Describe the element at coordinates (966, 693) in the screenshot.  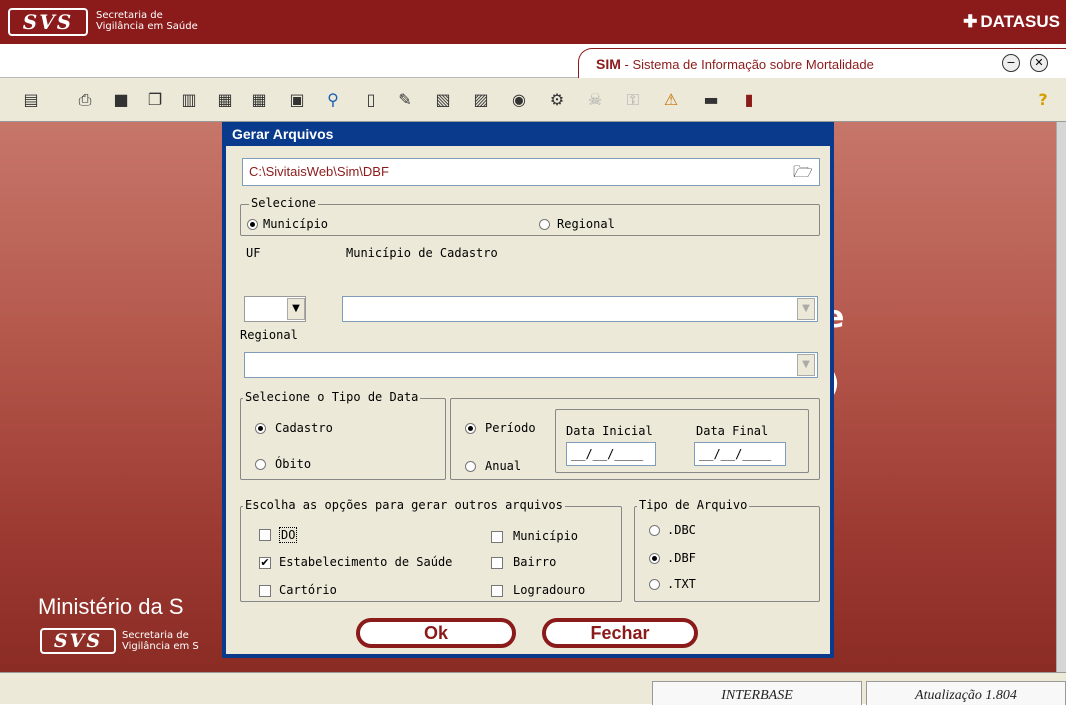
I see `status-version: Atualização 1.804` at that location.